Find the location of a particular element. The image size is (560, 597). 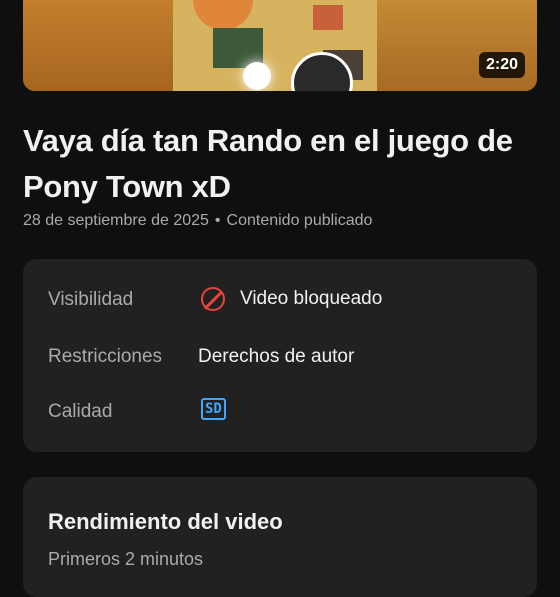

visibility-text: Video bloqueado is located at coordinates (311, 298).